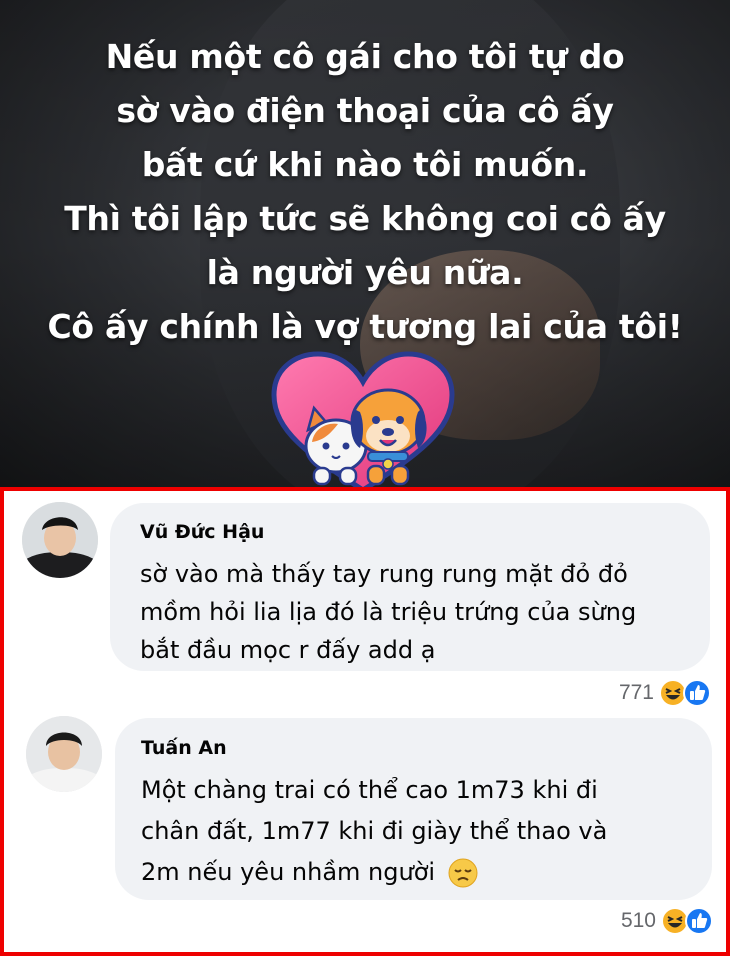  What do you see at coordinates (665, 693) in the screenshot?
I see `reaction-summary: 771` at bounding box center [665, 693].